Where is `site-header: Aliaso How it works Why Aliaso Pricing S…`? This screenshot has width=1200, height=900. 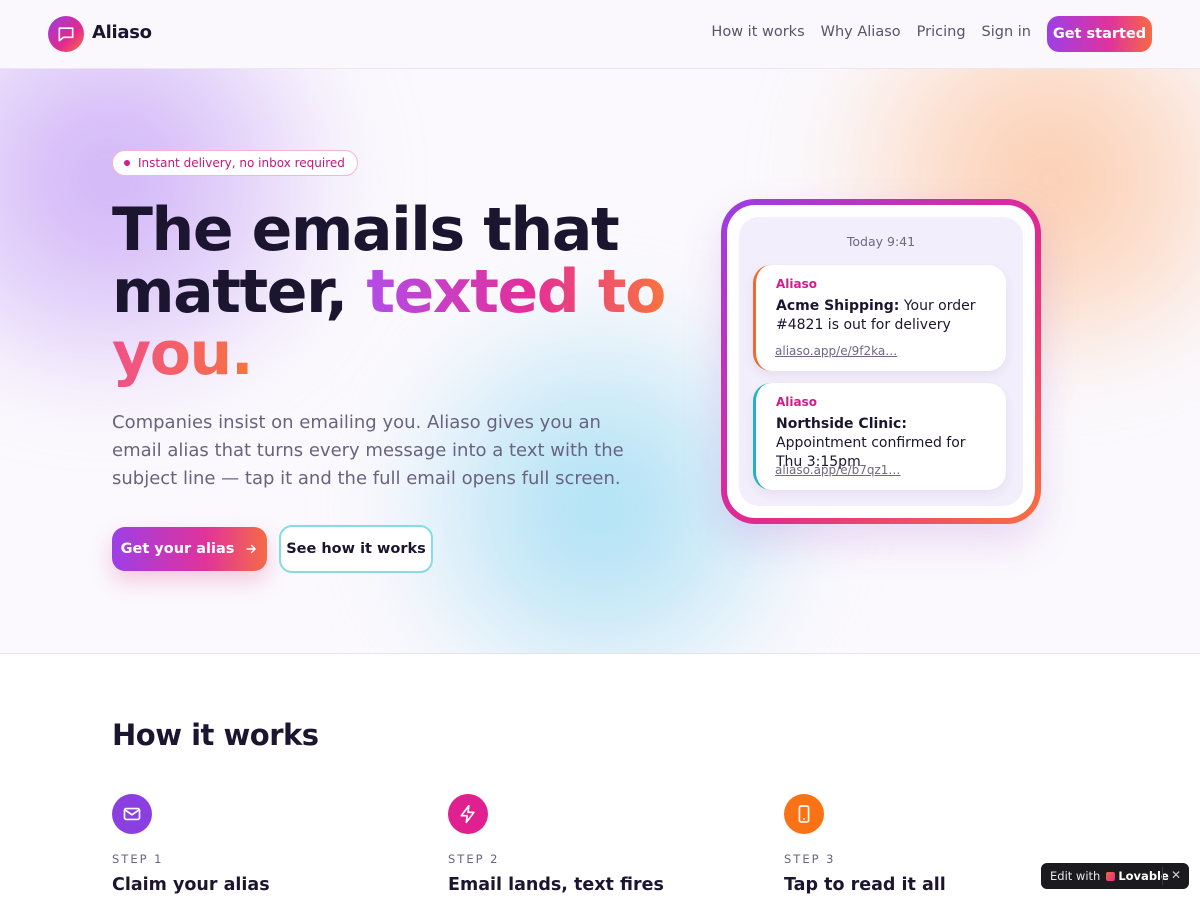 site-header: Aliaso How it works Why Aliaso Pricing S… is located at coordinates (600, 34).